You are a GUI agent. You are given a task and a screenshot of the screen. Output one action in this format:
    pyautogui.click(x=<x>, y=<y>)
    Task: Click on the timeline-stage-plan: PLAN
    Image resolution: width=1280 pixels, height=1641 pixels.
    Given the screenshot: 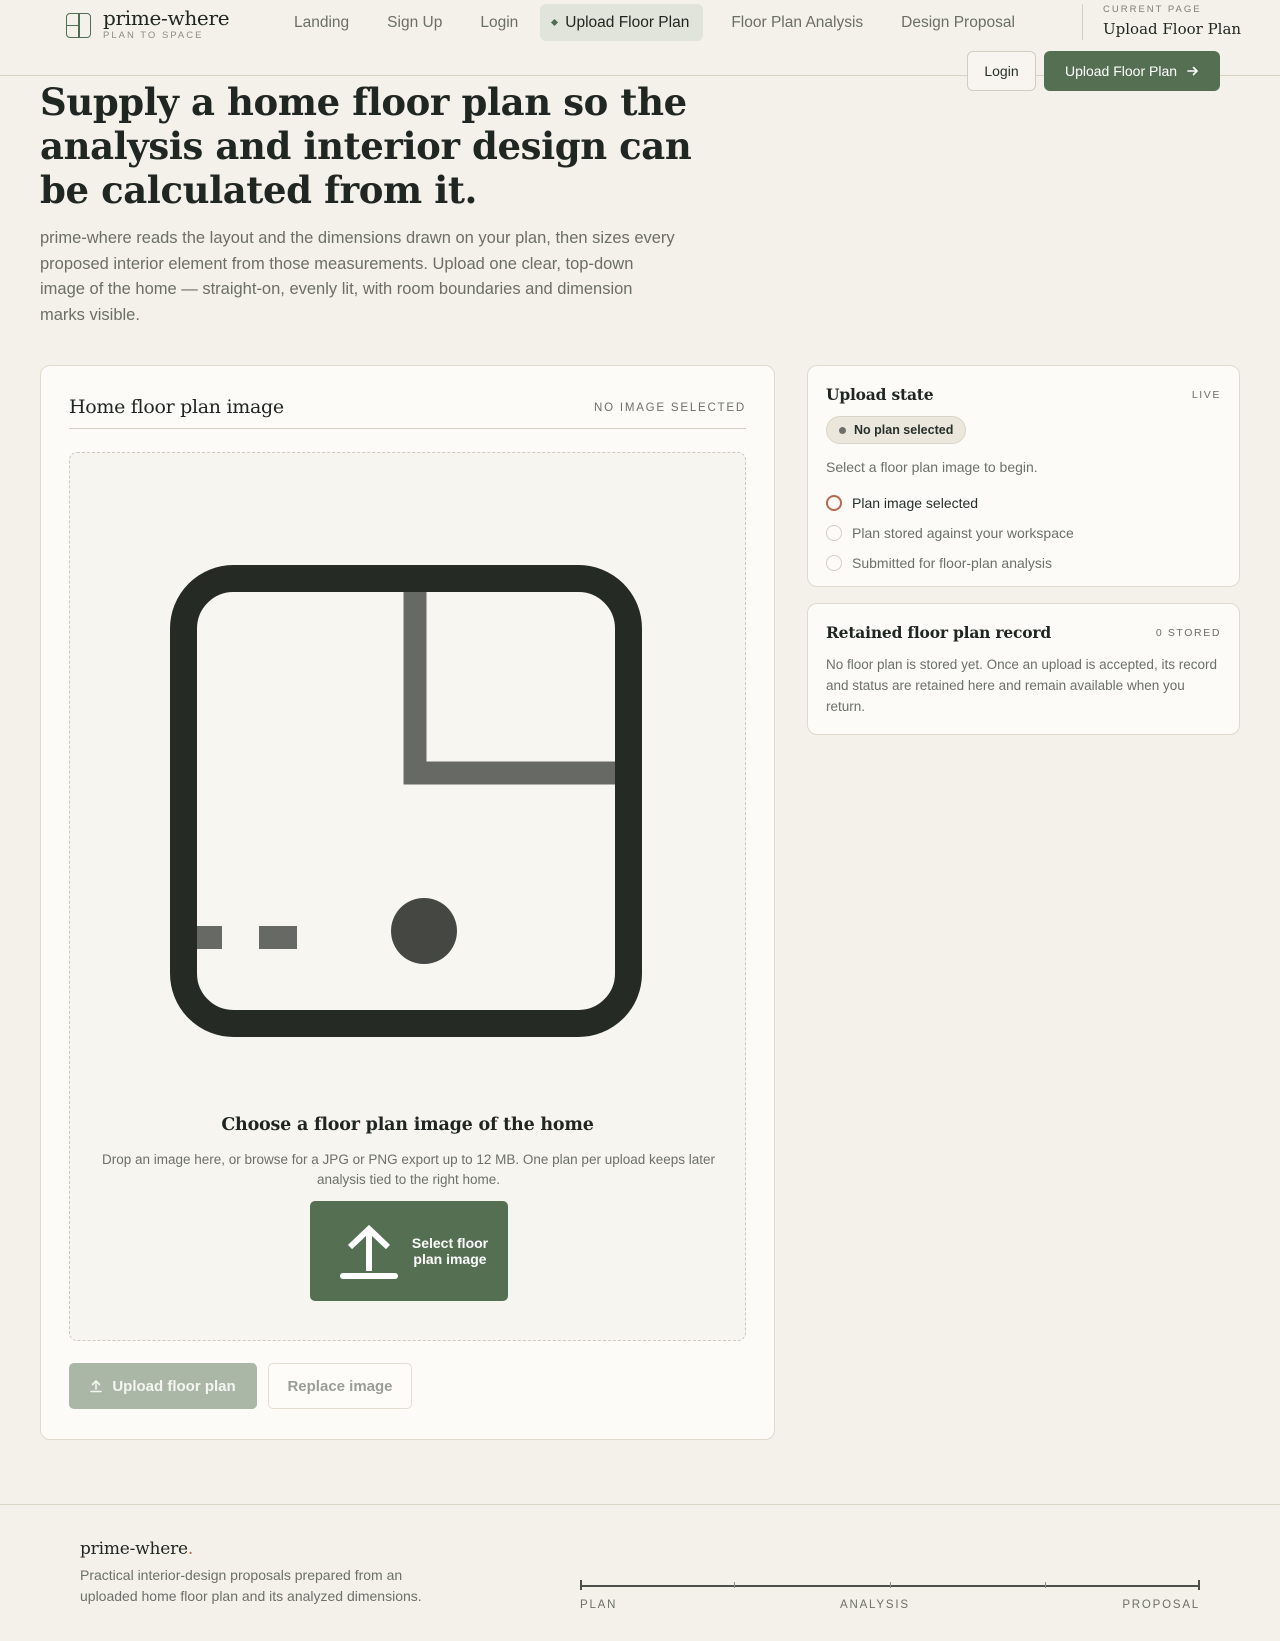 What is the action you would take?
    pyautogui.click(x=599, y=1605)
    